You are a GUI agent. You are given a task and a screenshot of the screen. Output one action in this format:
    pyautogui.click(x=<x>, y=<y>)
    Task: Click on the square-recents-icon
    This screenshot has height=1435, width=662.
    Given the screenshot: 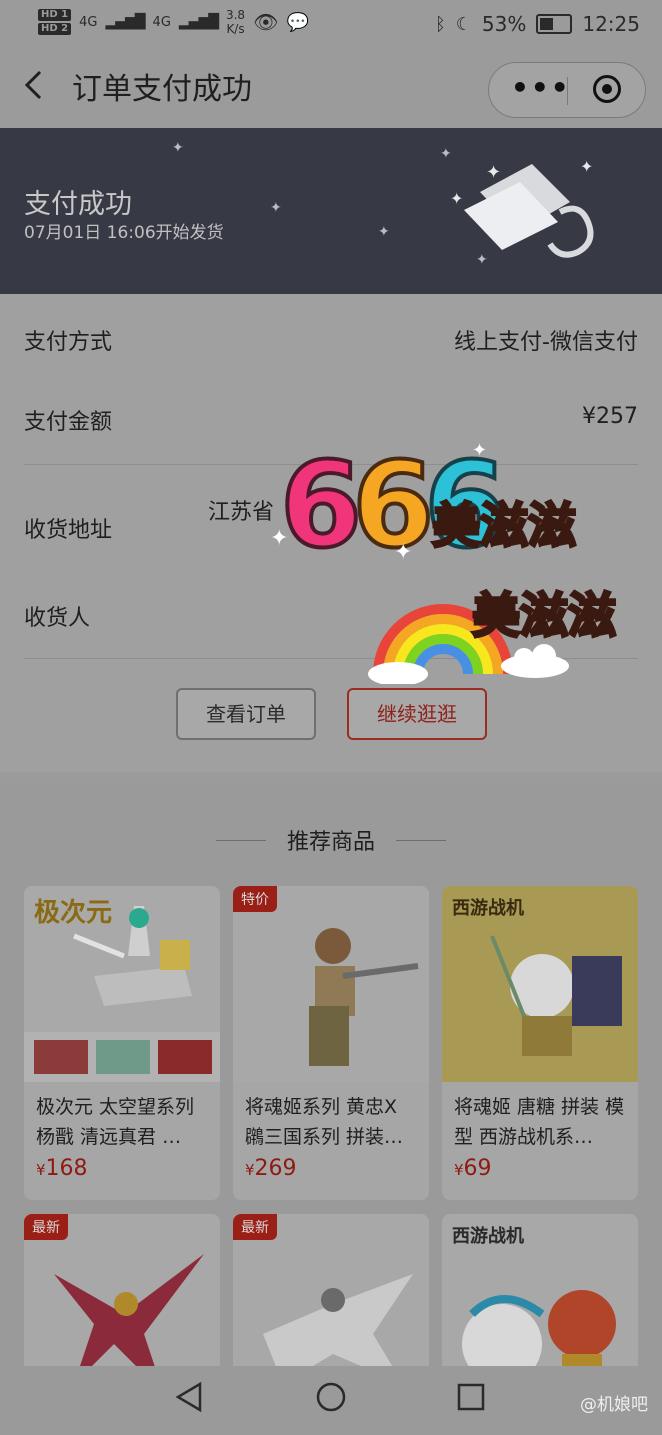 What is the action you would take?
    pyautogui.click(x=471, y=1397)
    